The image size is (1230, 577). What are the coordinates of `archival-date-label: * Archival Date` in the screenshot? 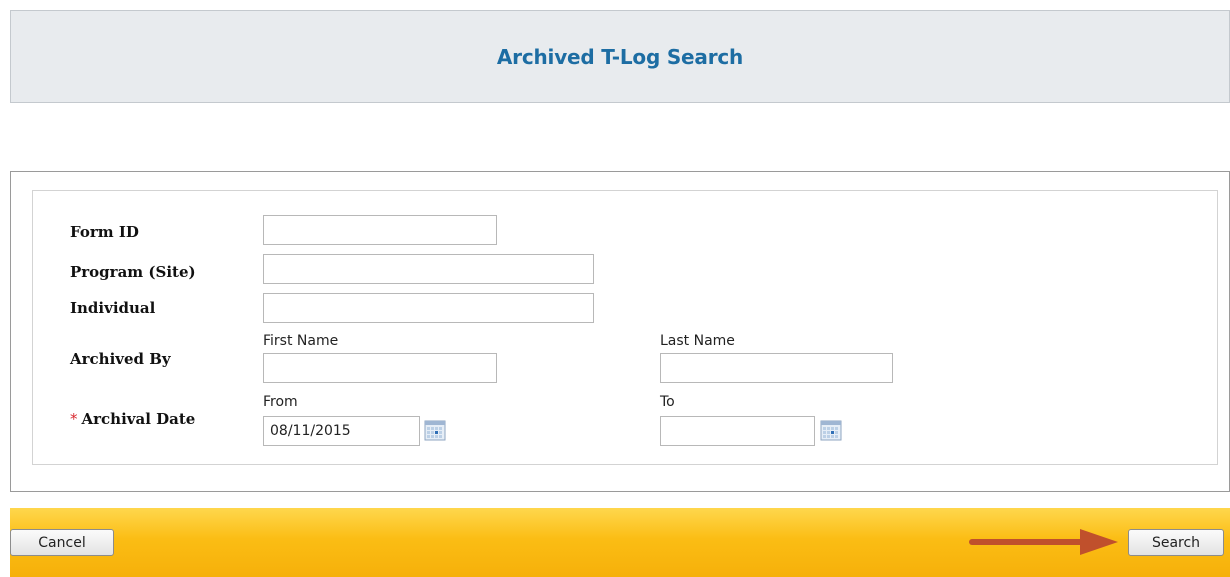 It's located at (132, 419).